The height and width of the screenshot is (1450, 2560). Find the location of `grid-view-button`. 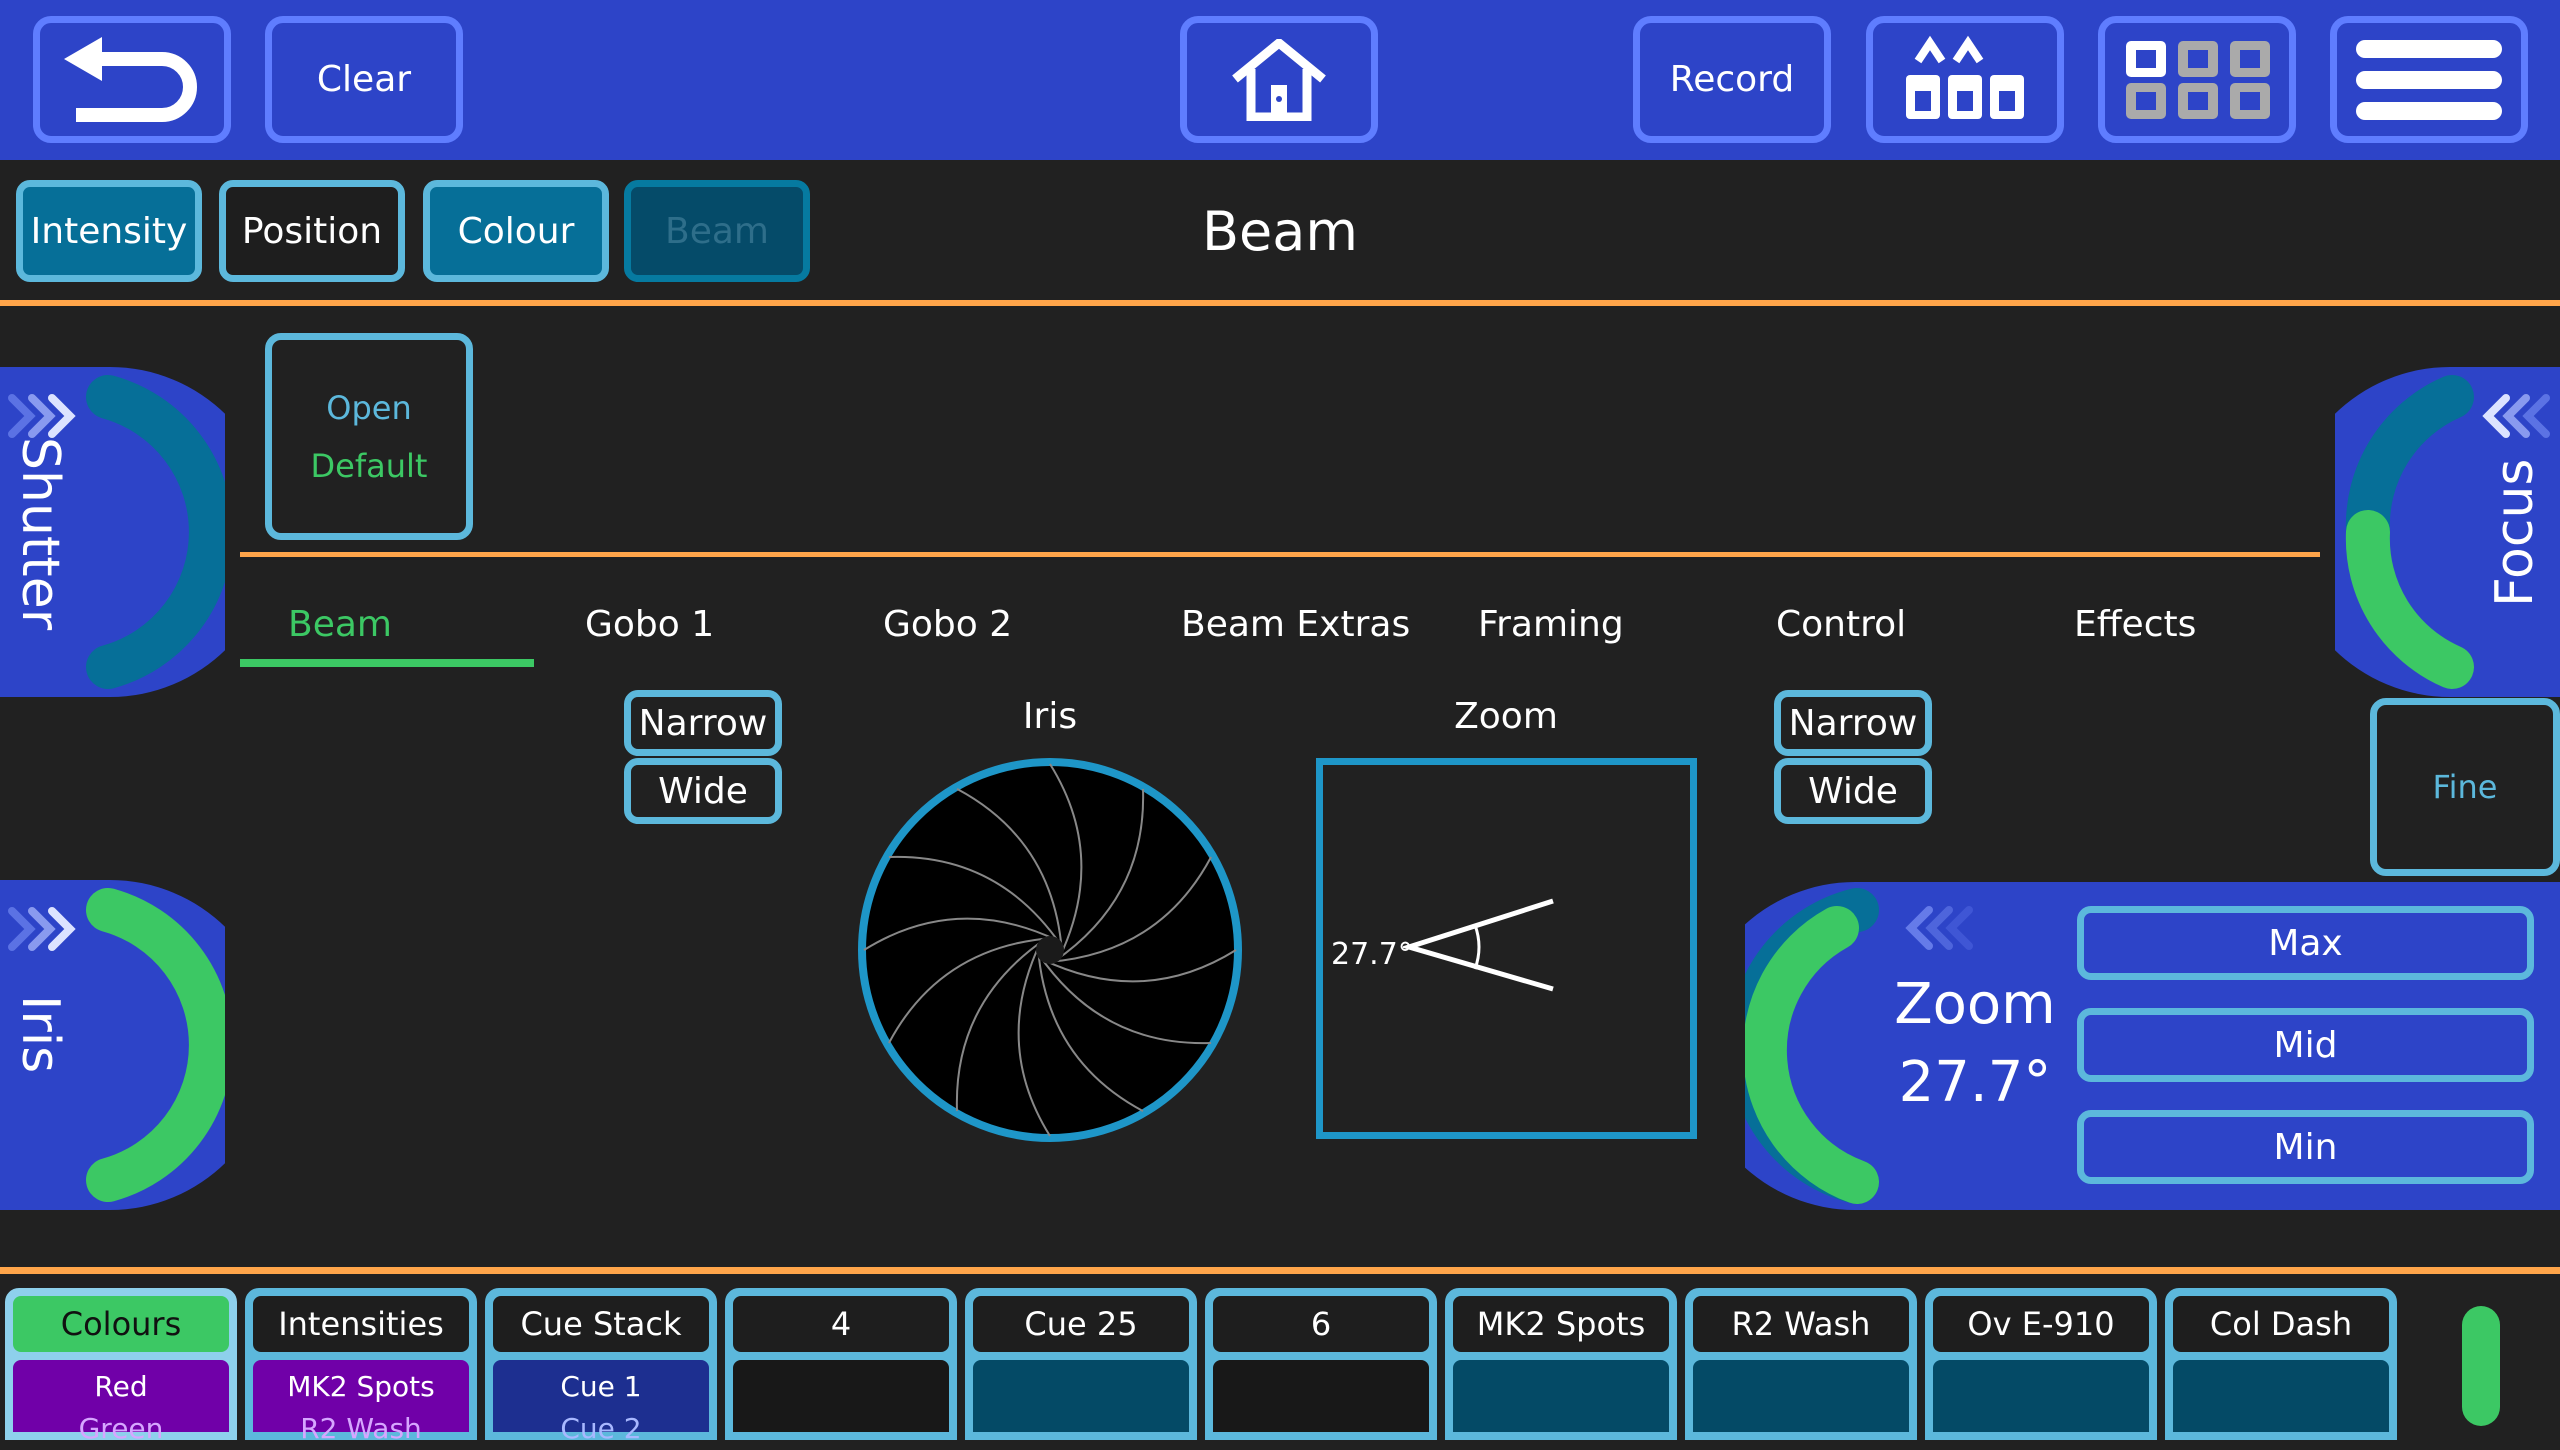

grid-view-button is located at coordinates (2197, 79).